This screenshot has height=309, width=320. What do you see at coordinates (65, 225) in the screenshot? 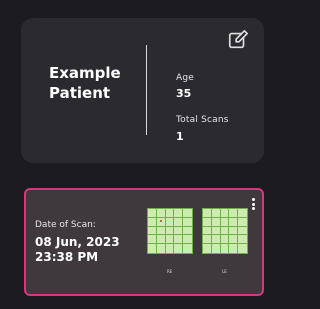
I see `scan-date-label: Date of Scan:` at bounding box center [65, 225].